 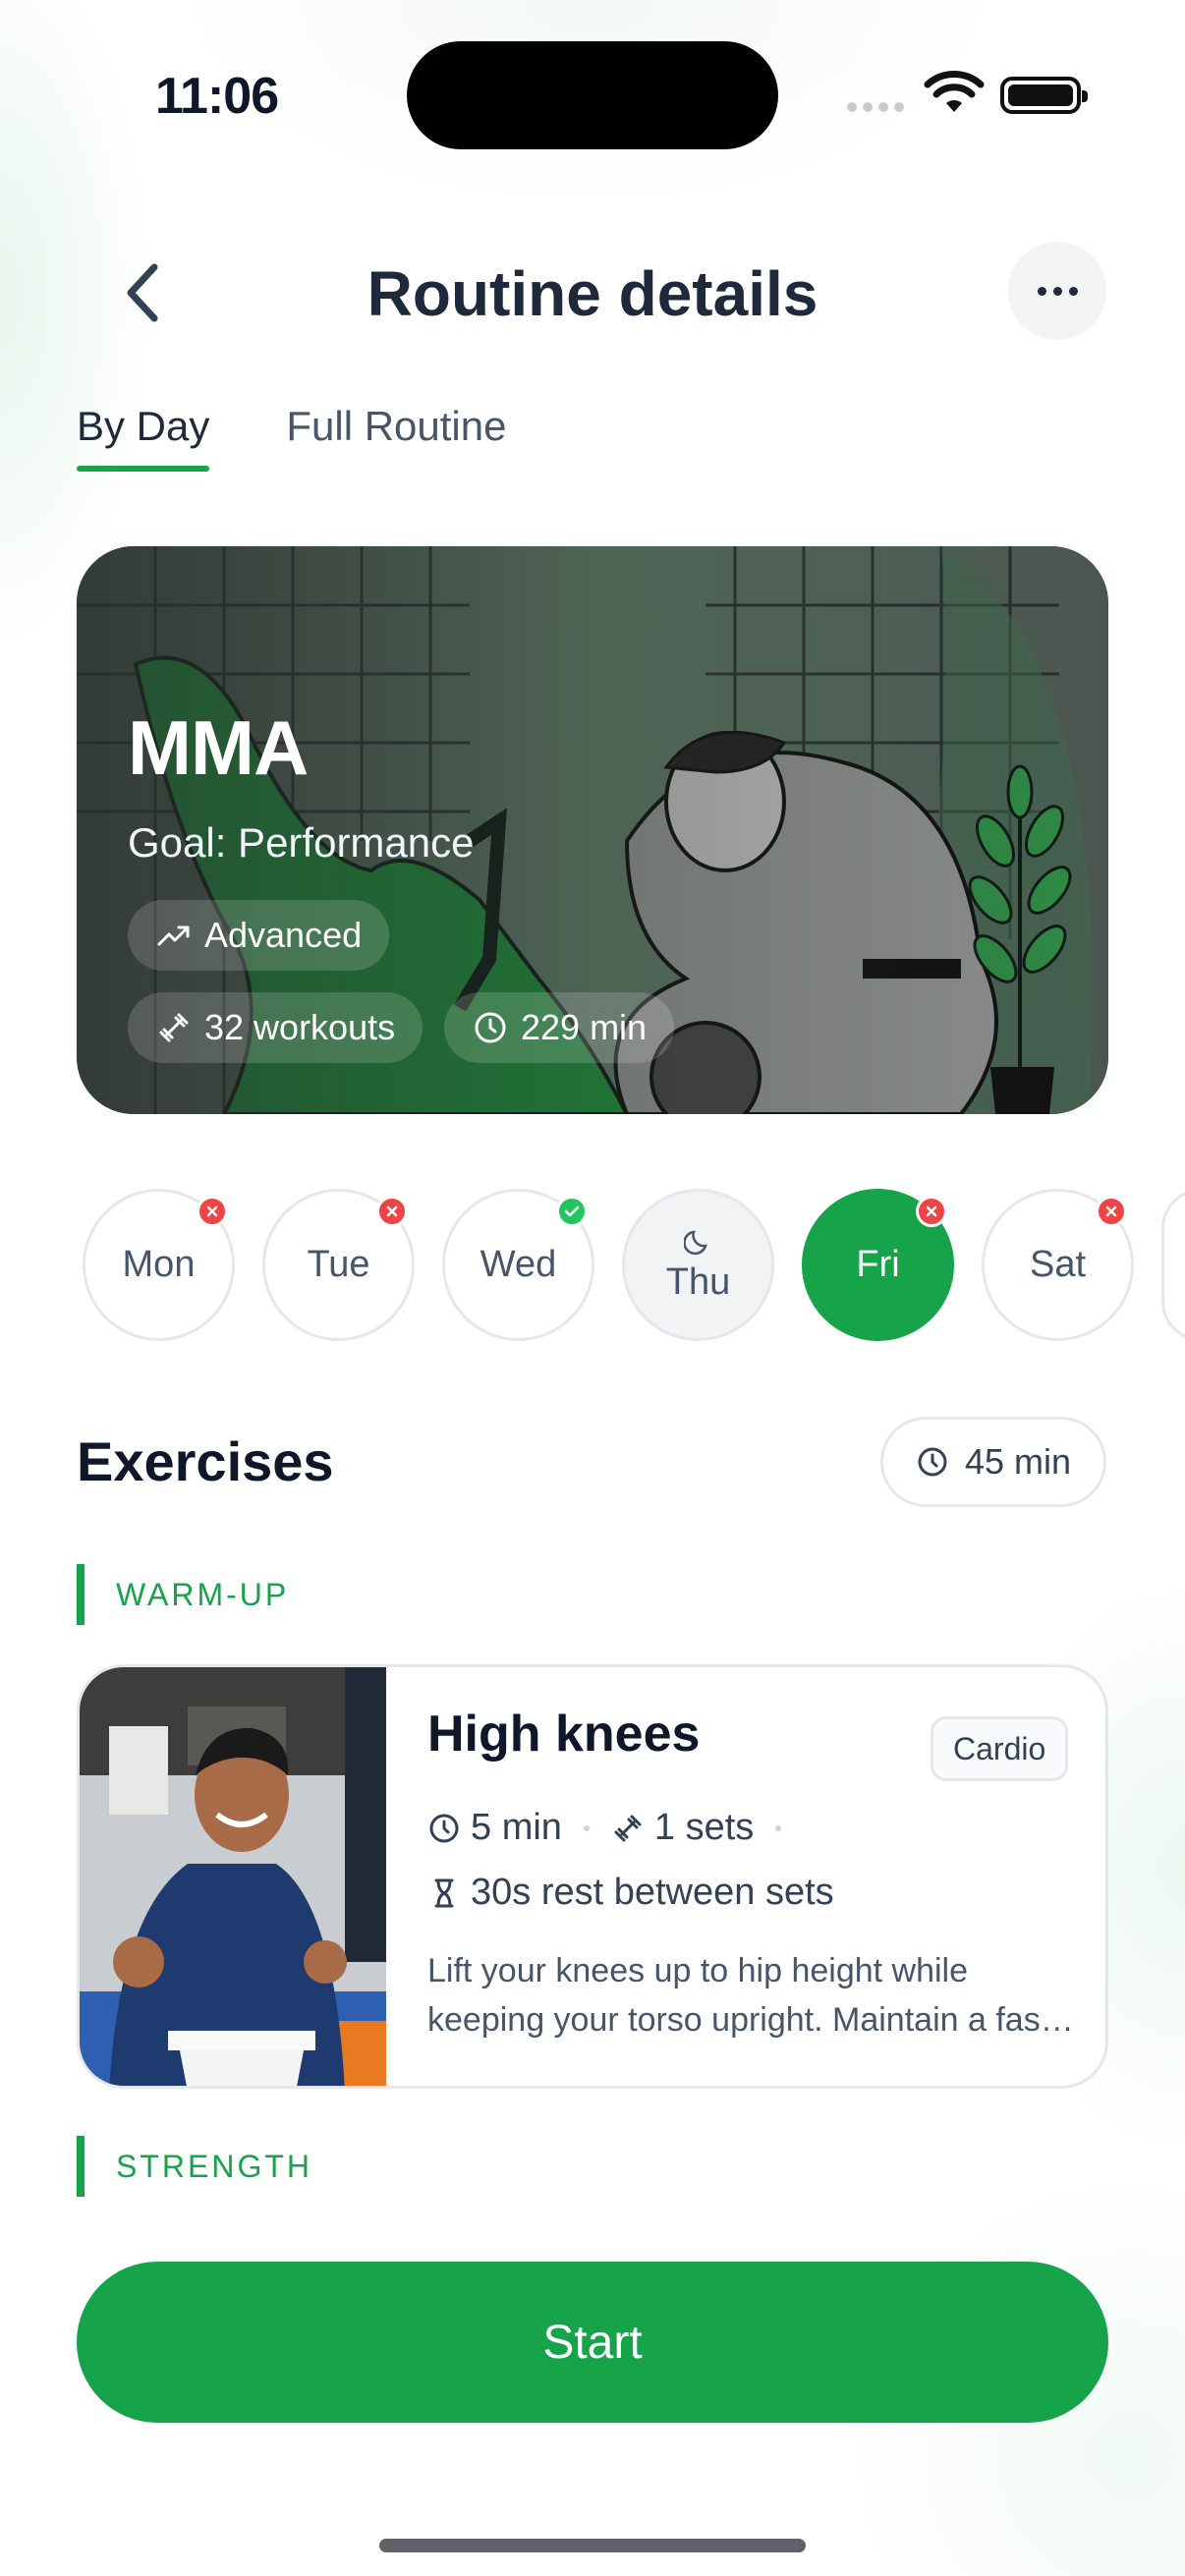 I want to click on day-label: Mon, so click(x=159, y=1264).